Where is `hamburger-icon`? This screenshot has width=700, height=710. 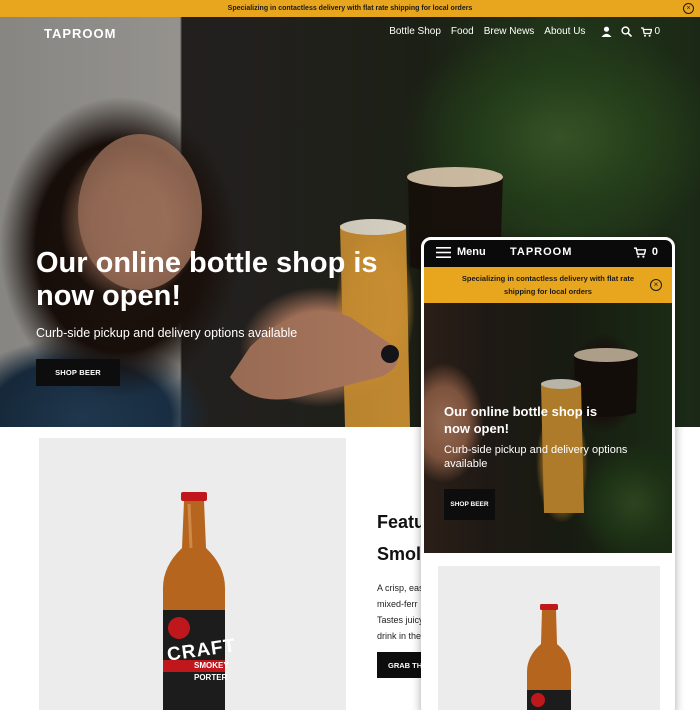
hamburger-icon is located at coordinates (443, 252).